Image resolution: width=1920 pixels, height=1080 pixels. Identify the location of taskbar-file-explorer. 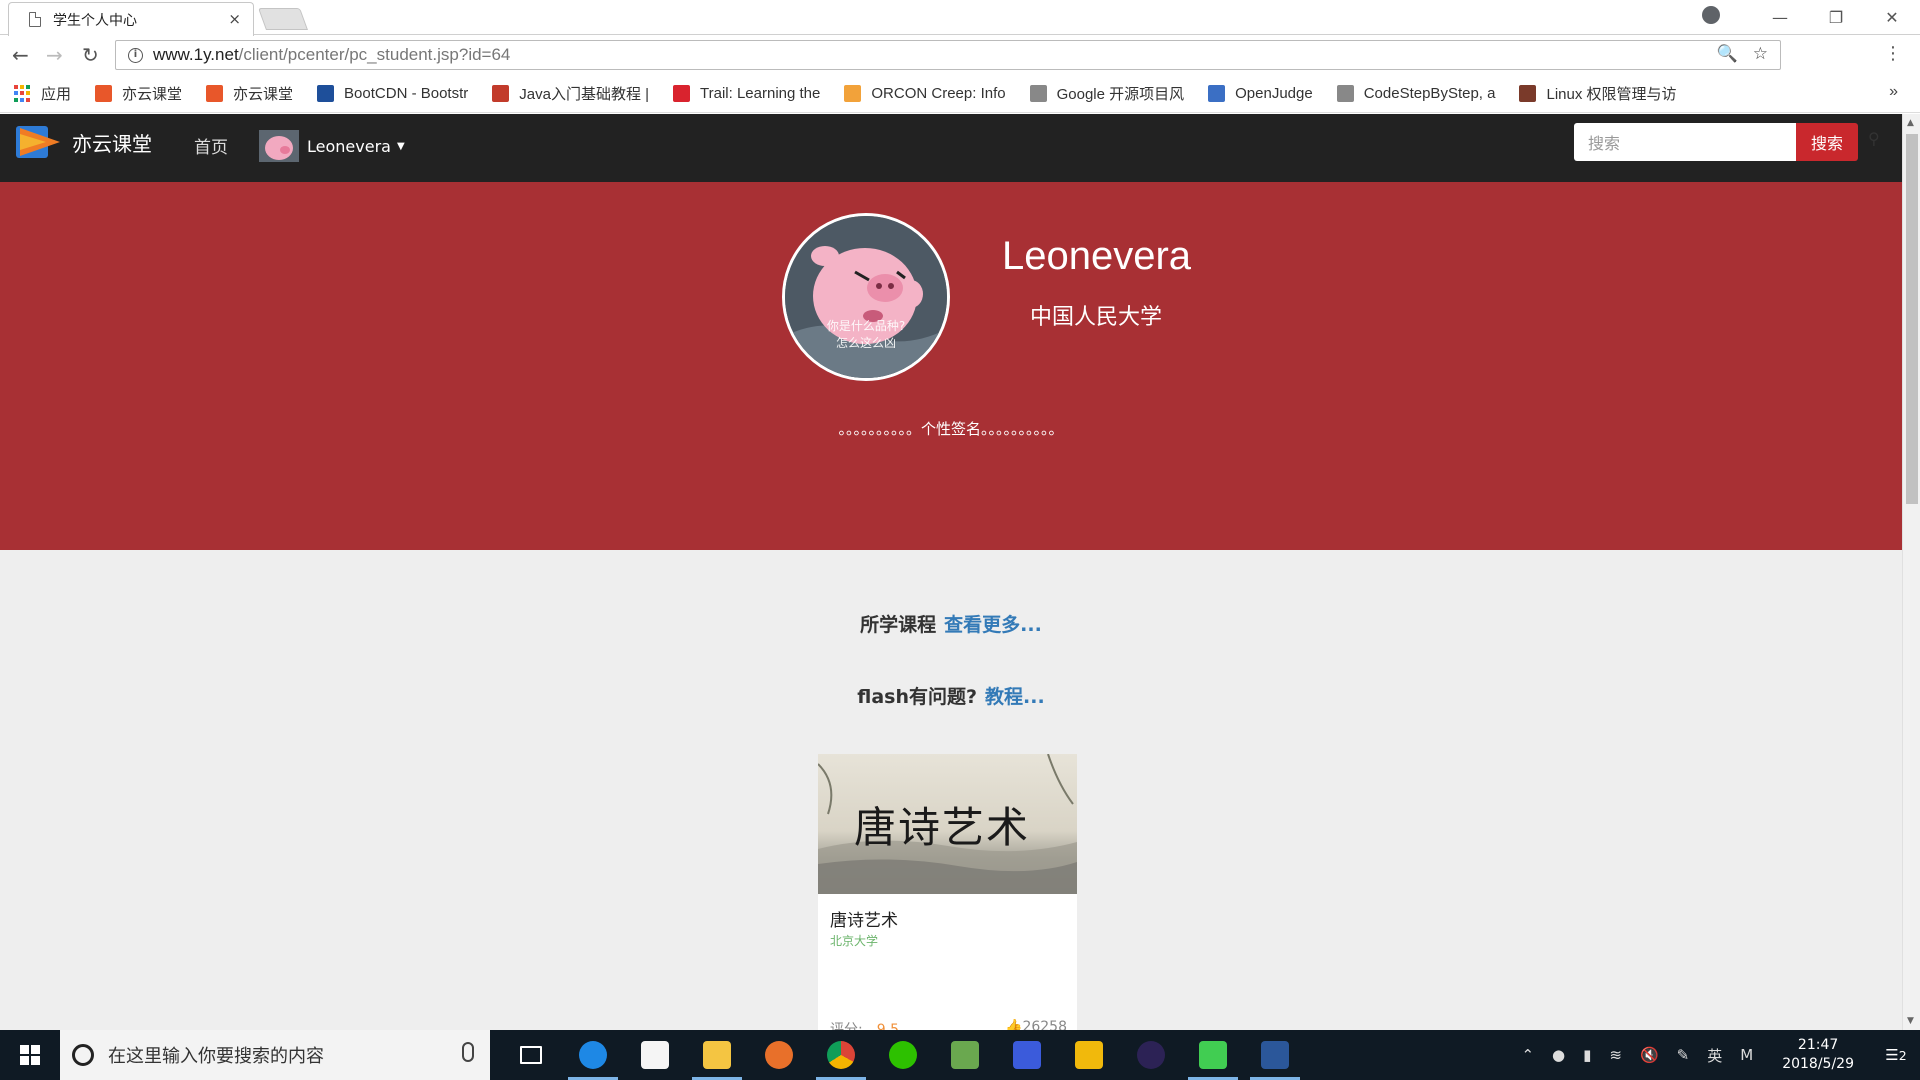
(717, 1055).